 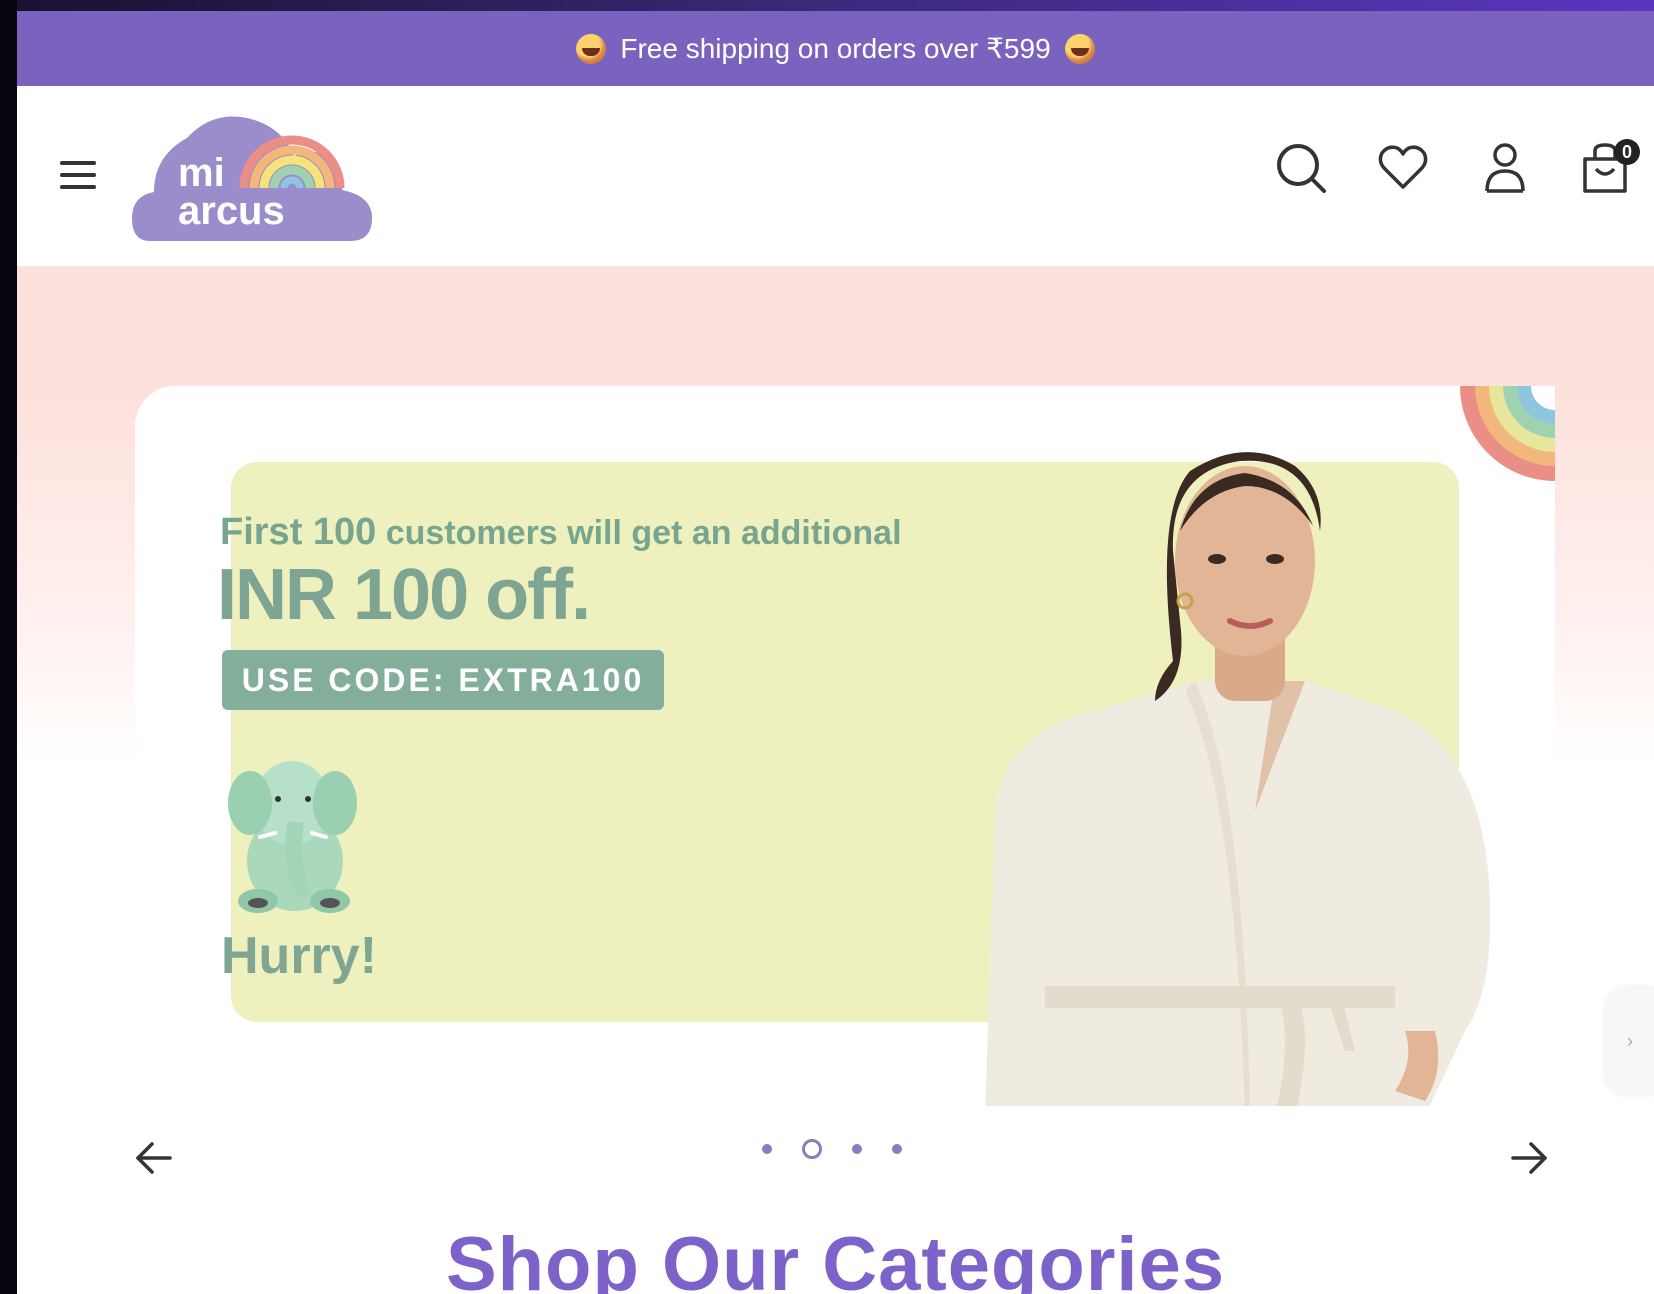 What do you see at coordinates (252, 176) in the screenshot?
I see `logo: mi arcus` at bounding box center [252, 176].